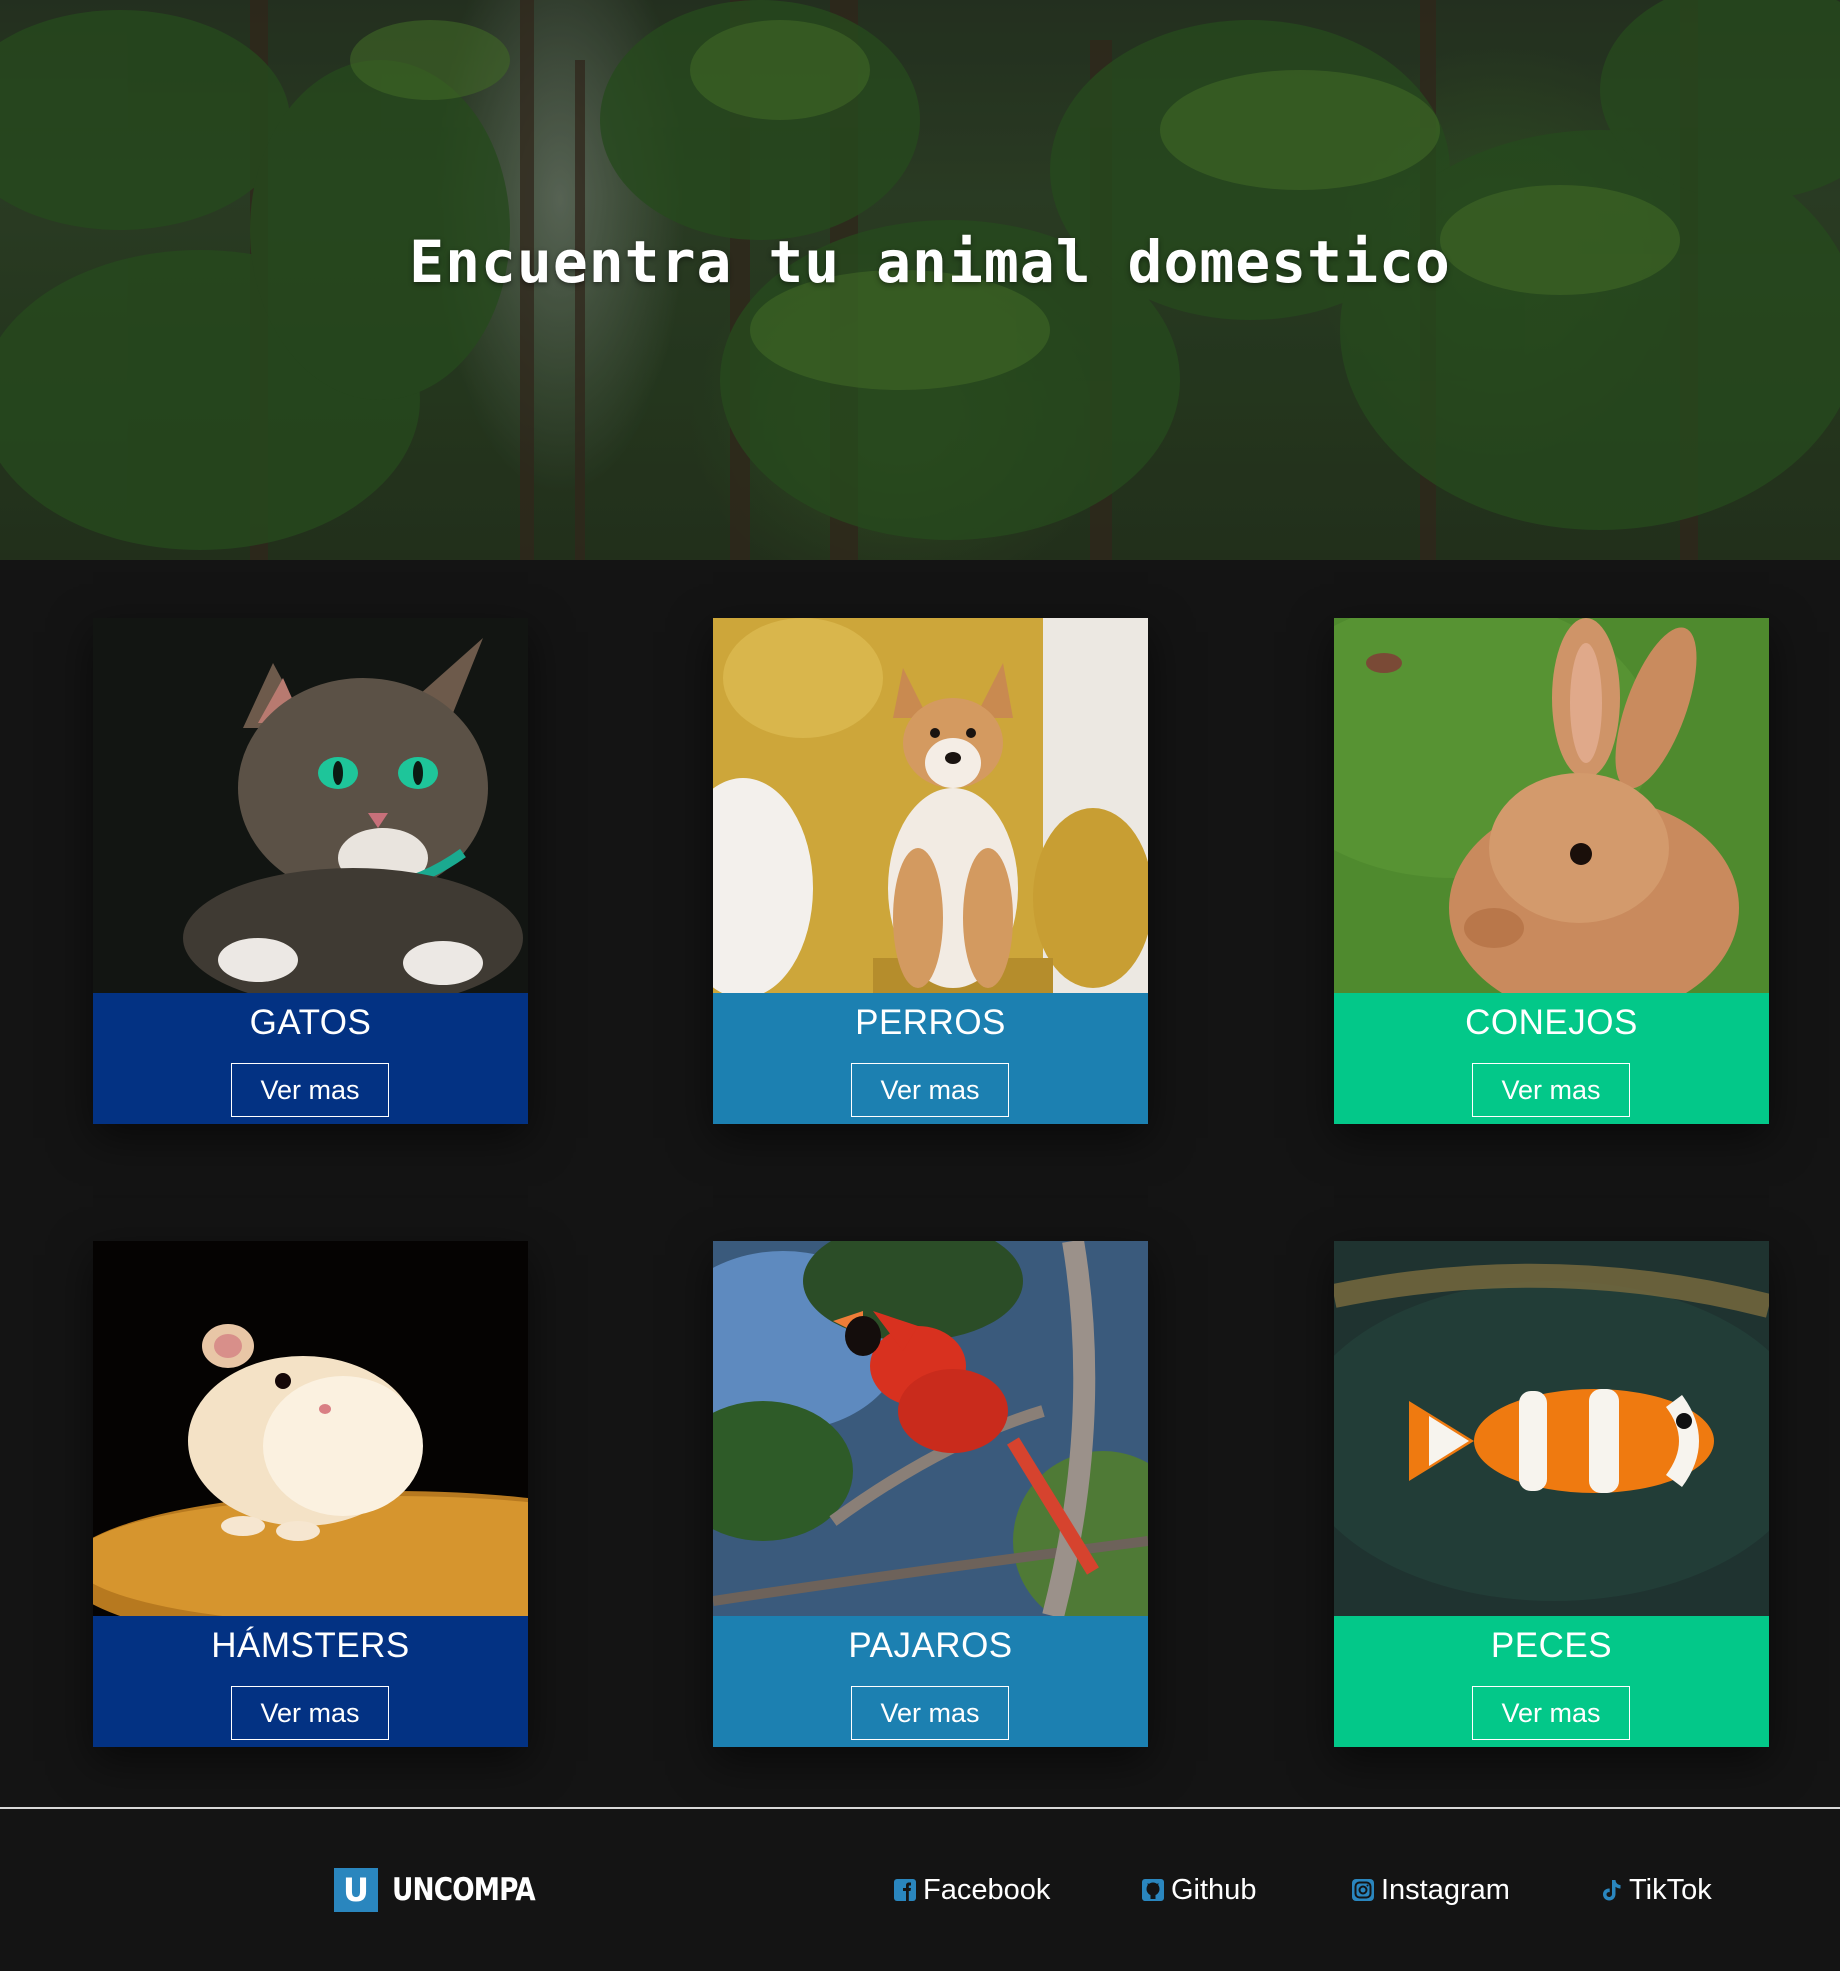  I want to click on card-conejos: CONEJOS Ver mas, so click(1551, 871).